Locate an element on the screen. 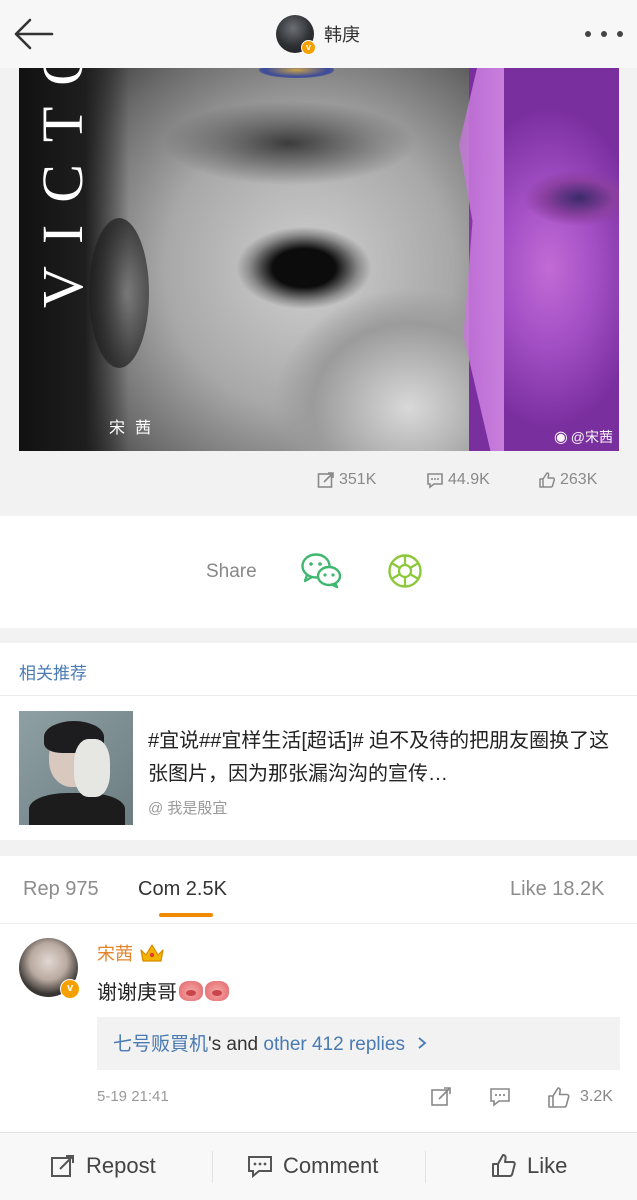 The height and width of the screenshot is (1200, 637). top-bar: v 韩庚 is located at coordinates (318, 34).